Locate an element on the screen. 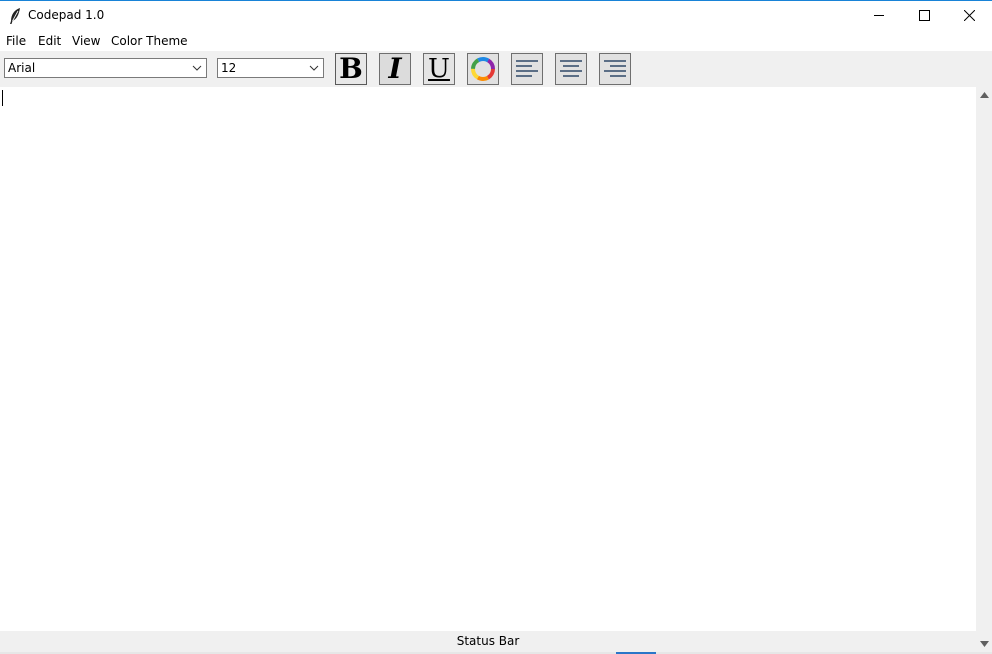 The image size is (992, 654). maximize-icon is located at coordinates (924, 15).